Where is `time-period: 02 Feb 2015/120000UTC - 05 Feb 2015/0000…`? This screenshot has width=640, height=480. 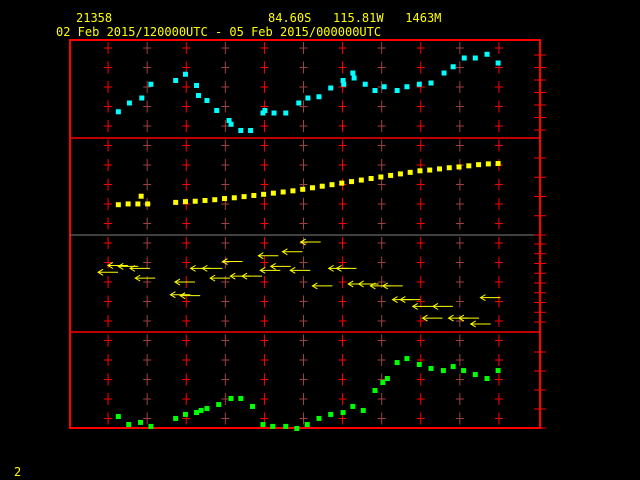 time-period: 02 Feb 2015/120000UTC - 05 Feb 2015/0000… is located at coordinates (218, 32).